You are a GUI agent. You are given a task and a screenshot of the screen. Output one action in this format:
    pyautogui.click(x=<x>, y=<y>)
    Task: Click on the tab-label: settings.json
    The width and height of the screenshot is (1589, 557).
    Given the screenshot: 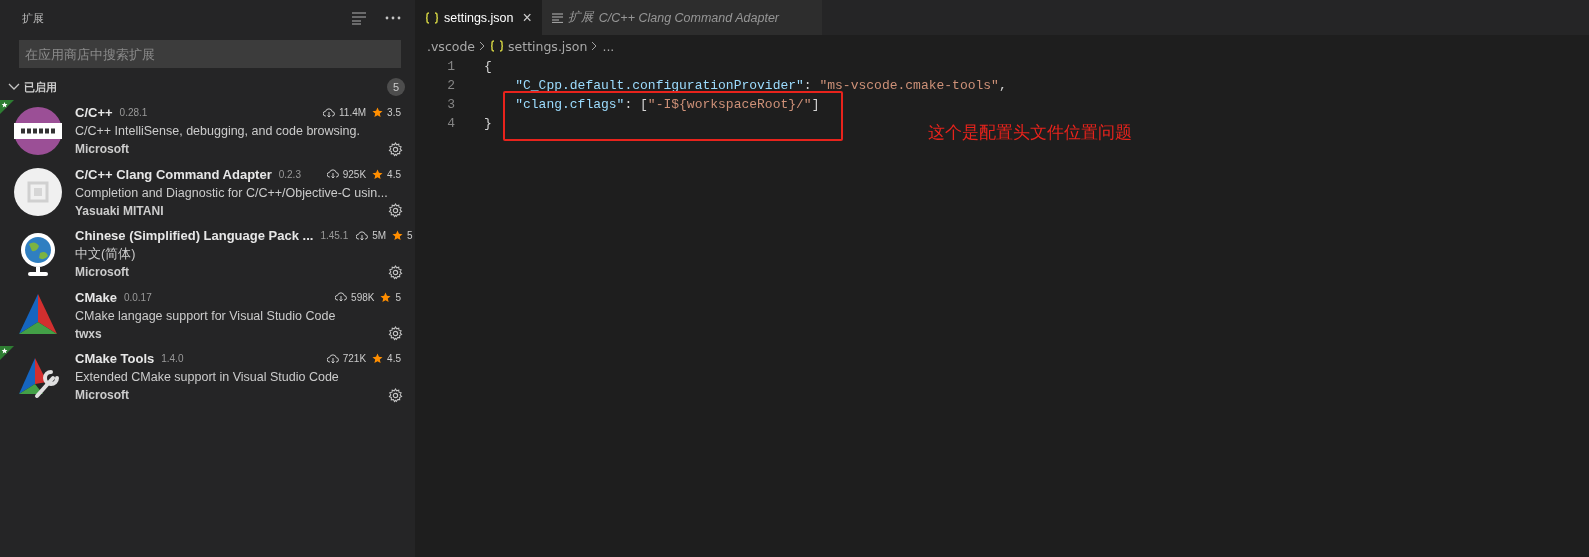 What is the action you would take?
    pyautogui.click(x=479, y=17)
    